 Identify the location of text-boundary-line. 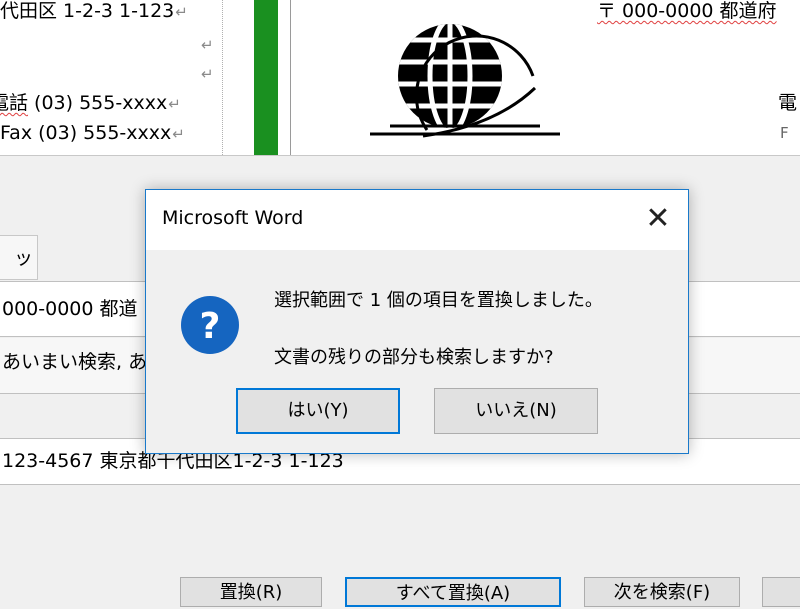
(222, 77).